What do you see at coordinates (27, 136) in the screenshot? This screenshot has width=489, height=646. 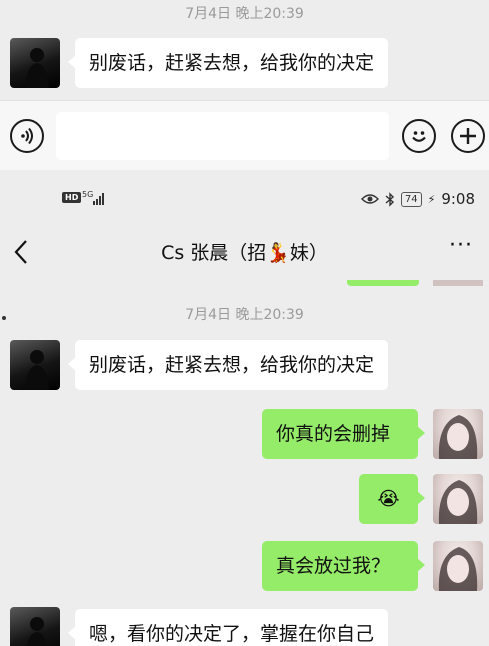 I see `voice-icon` at bounding box center [27, 136].